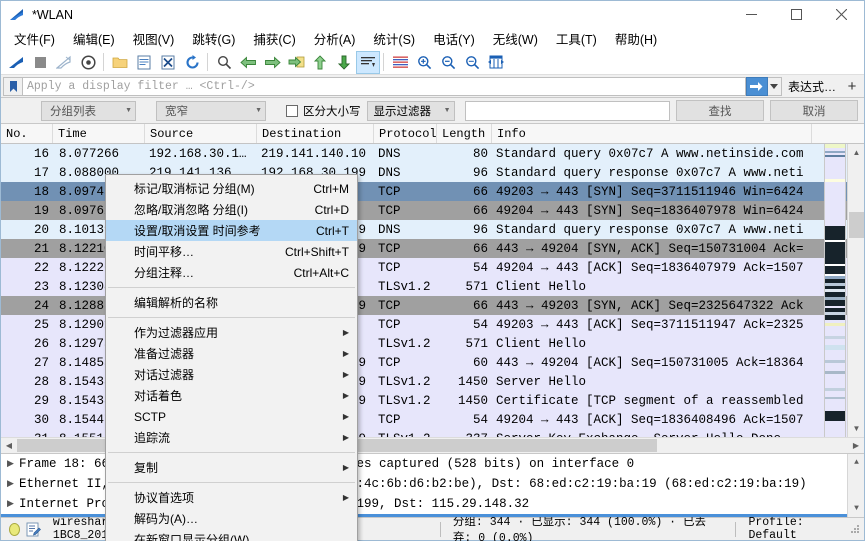 The image size is (865, 541). I want to click on scroll-left-arrow-icon: ◀, so click(9, 445).